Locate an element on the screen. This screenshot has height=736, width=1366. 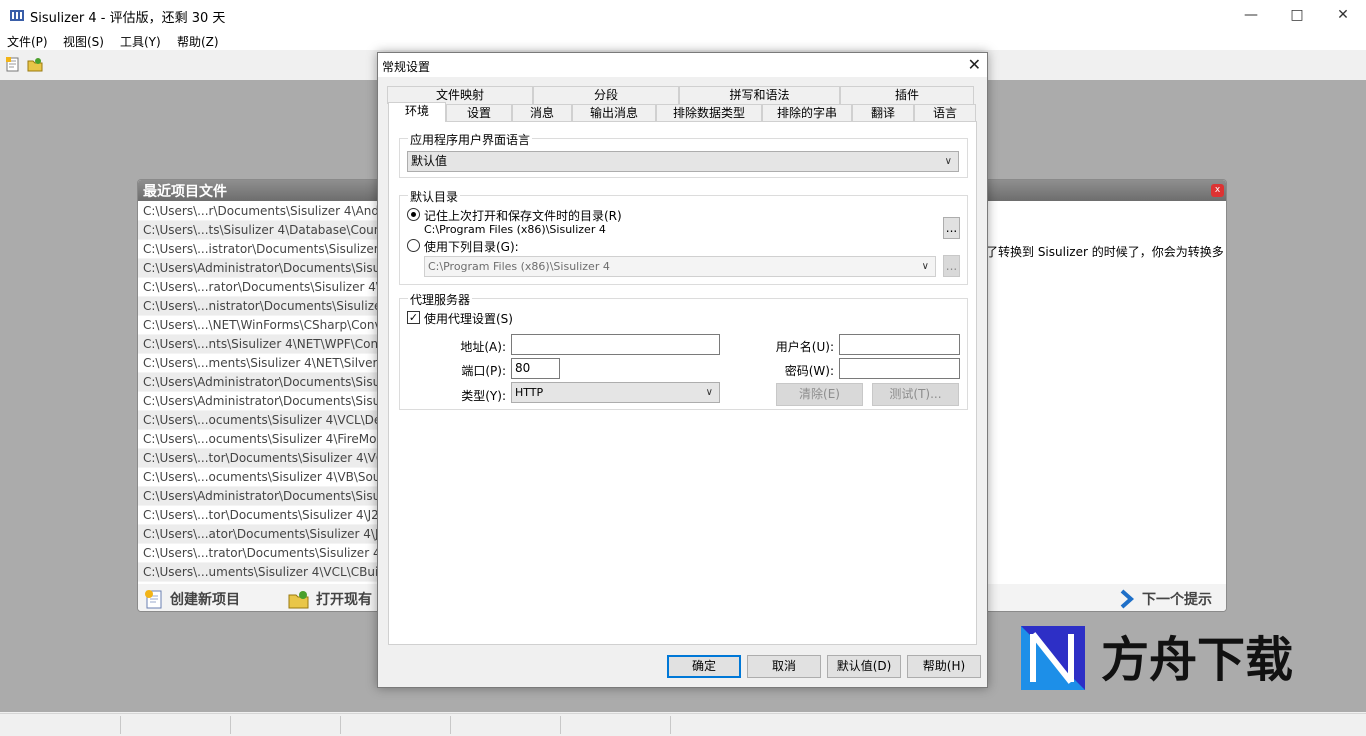
username-label: 用户名(U): is located at coordinates (804, 347).